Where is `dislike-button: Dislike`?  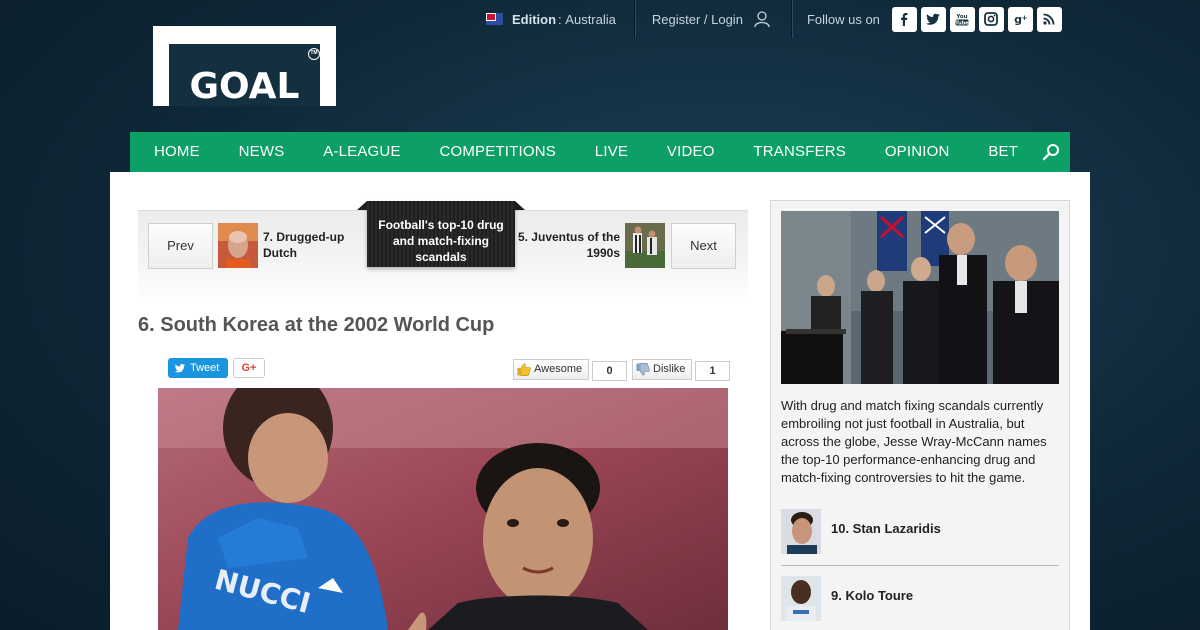
dislike-button: Dislike is located at coordinates (662, 369).